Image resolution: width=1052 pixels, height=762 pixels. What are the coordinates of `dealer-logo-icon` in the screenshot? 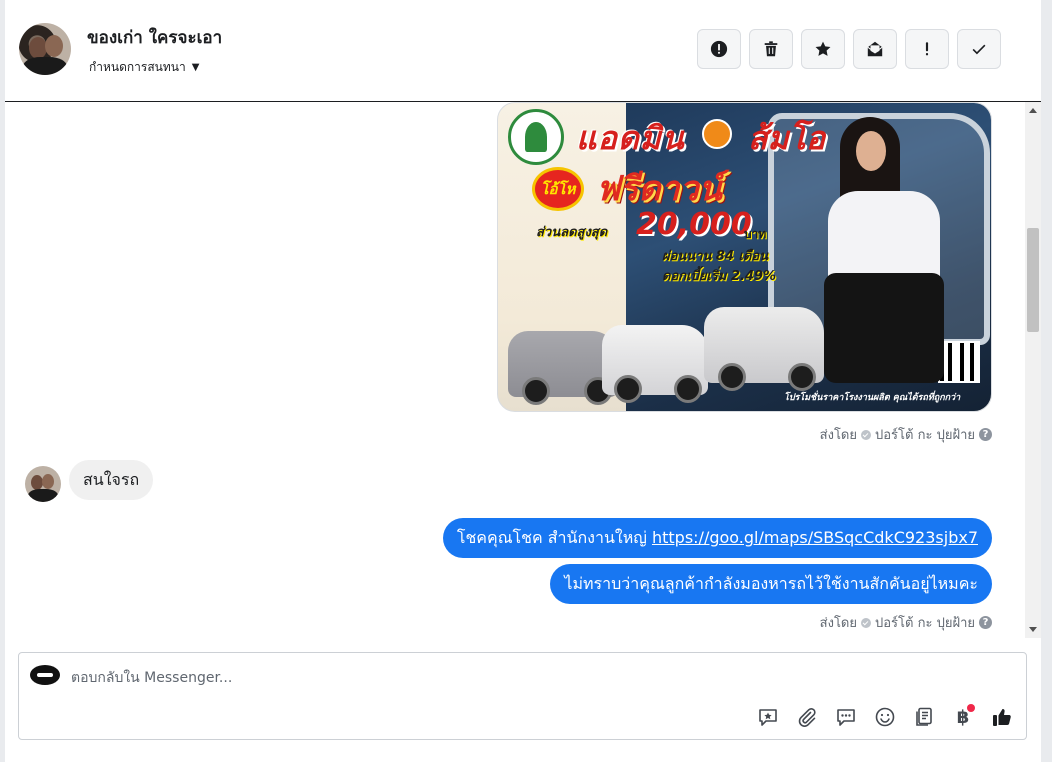 It's located at (536, 137).